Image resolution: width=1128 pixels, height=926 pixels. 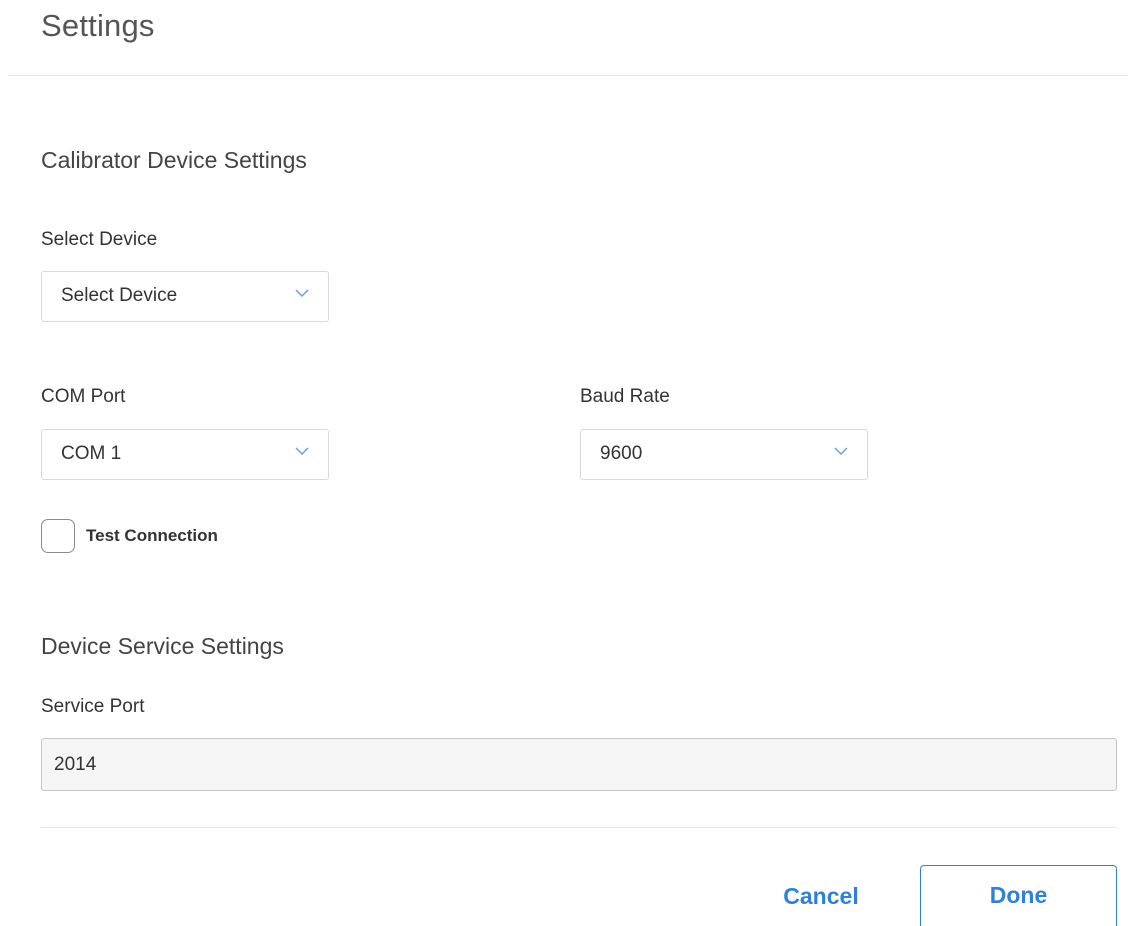 What do you see at coordinates (83, 396) in the screenshot?
I see `com-port-label: COM Port` at bounding box center [83, 396].